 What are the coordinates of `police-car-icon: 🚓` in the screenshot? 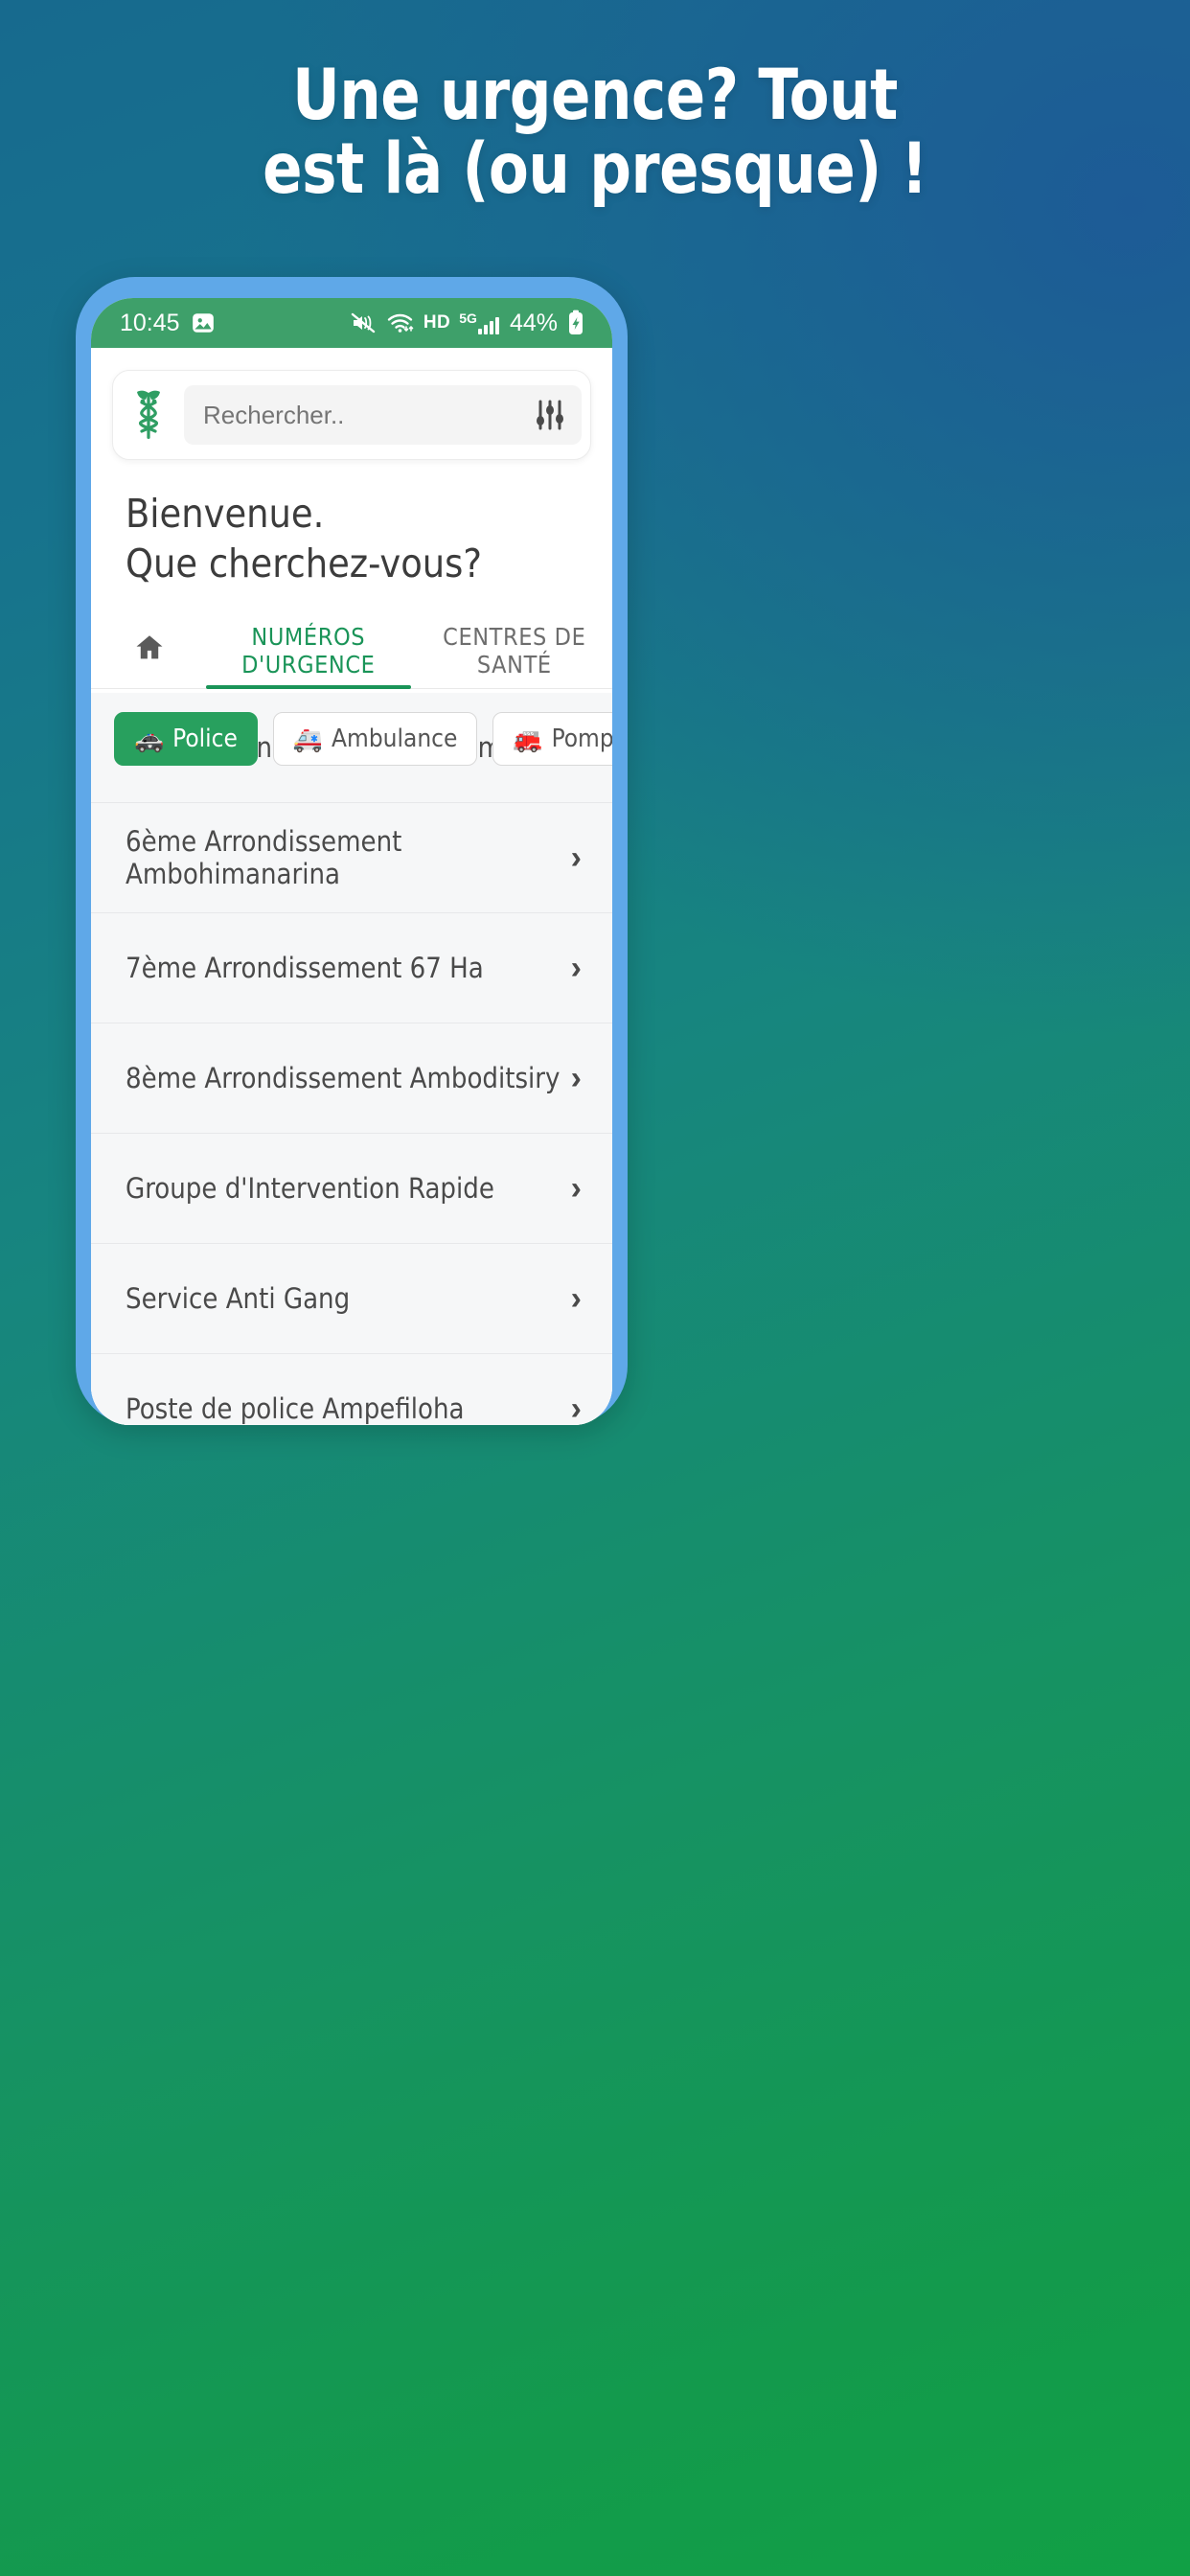 It's located at (150, 738).